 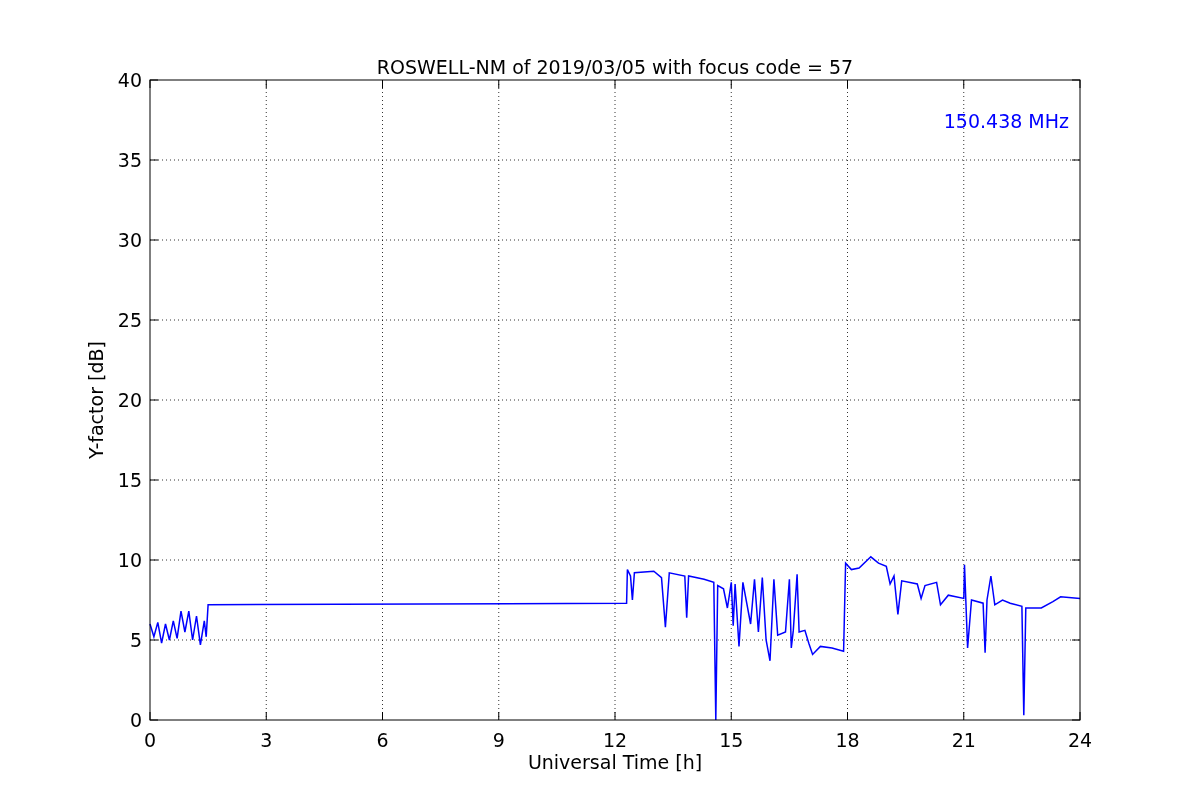 I want to click on tick-label: 9, so click(x=498, y=740).